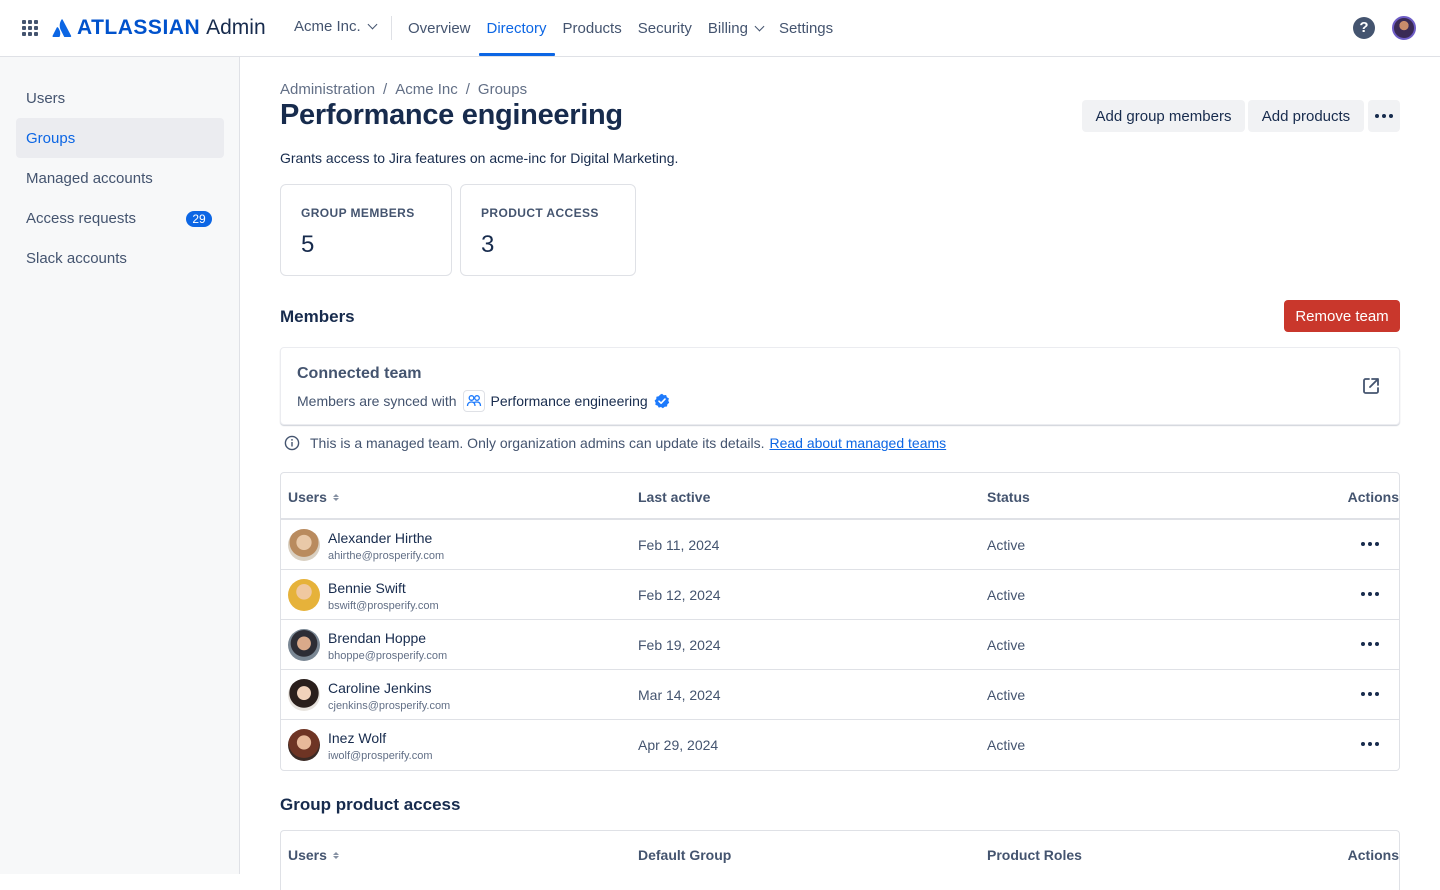  What do you see at coordinates (679, 695) in the screenshot?
I see `last-active: Mar 14, 2024` at bounding box center [679, 695].